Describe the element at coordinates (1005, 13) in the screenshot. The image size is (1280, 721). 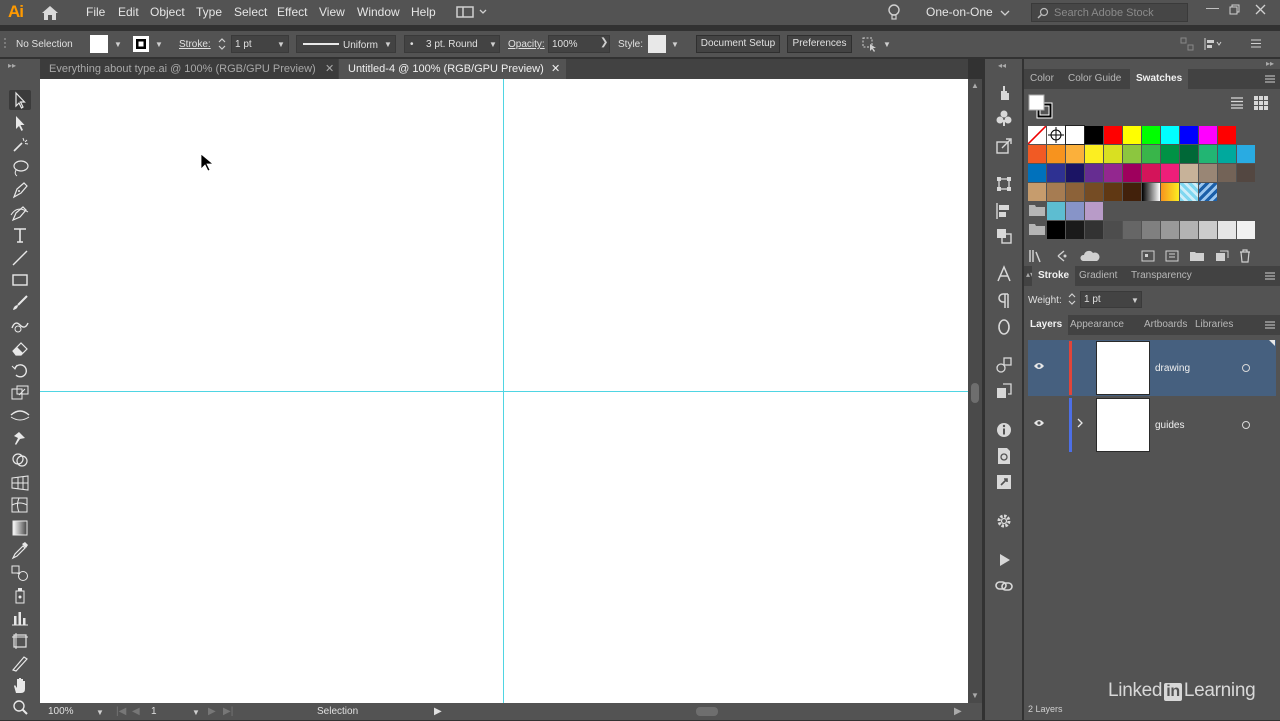
I see `chevron-down-icon` at that location.